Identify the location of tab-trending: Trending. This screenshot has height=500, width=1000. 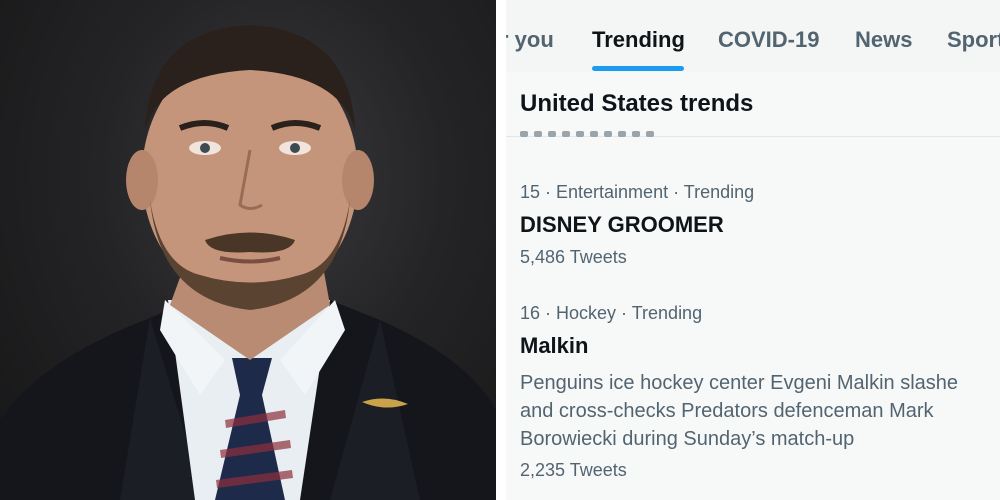
(638, 40).